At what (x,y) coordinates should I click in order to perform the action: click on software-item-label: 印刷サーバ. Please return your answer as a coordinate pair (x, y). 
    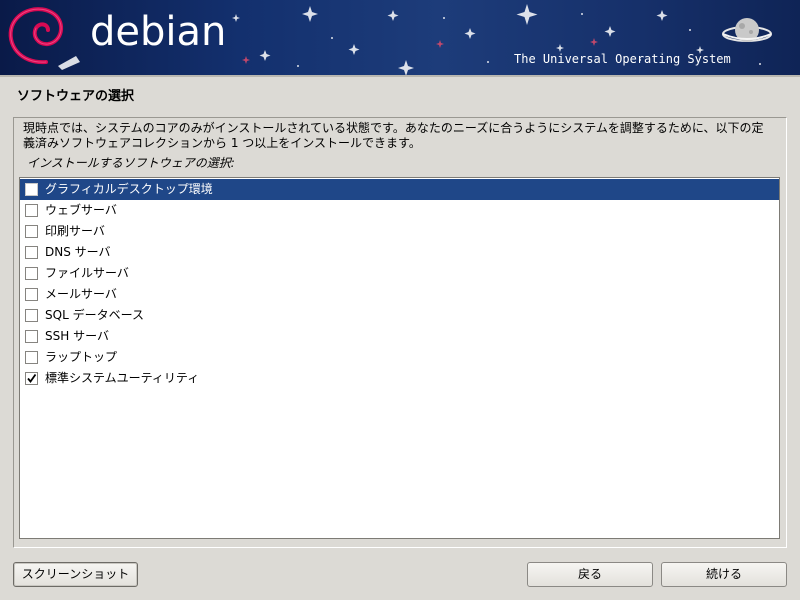
    Looking at the image, I should click on (75, 231).